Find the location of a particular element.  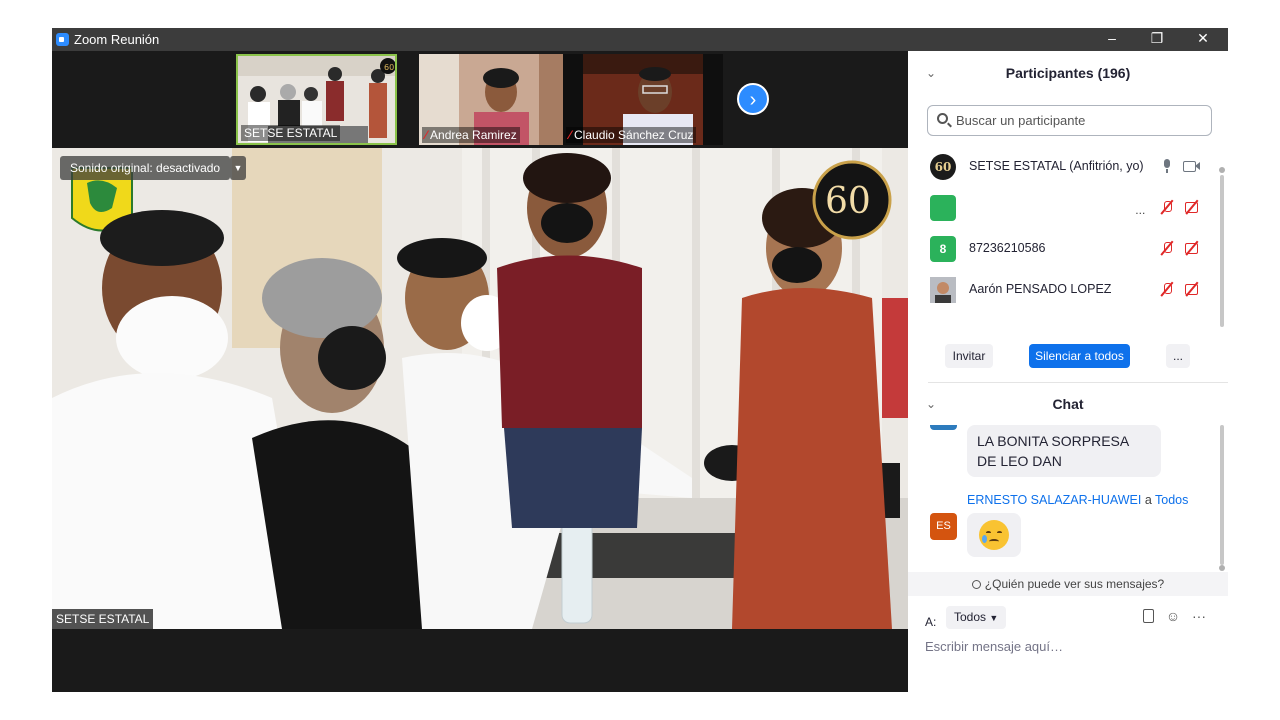

camera-icon is located at coordinates (1191, 166).